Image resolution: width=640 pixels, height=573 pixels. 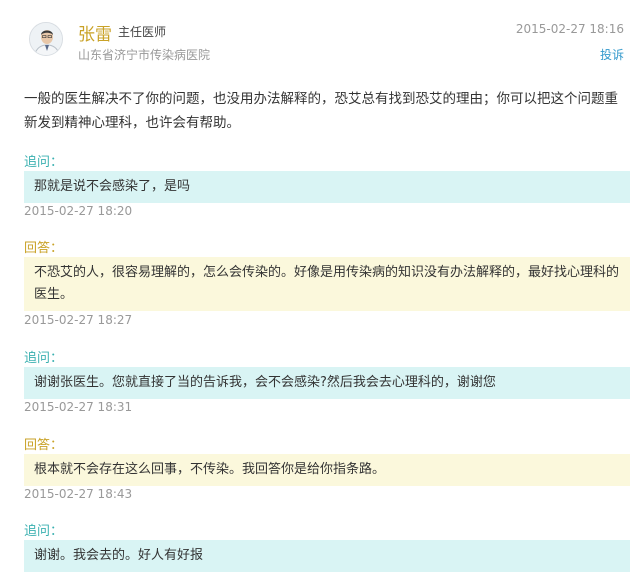 What do you see at coordinates (78, 320) in the screenshot?
I see `message-timestamp: 2015-02-27 18:27` at bounding box center [78, 320].